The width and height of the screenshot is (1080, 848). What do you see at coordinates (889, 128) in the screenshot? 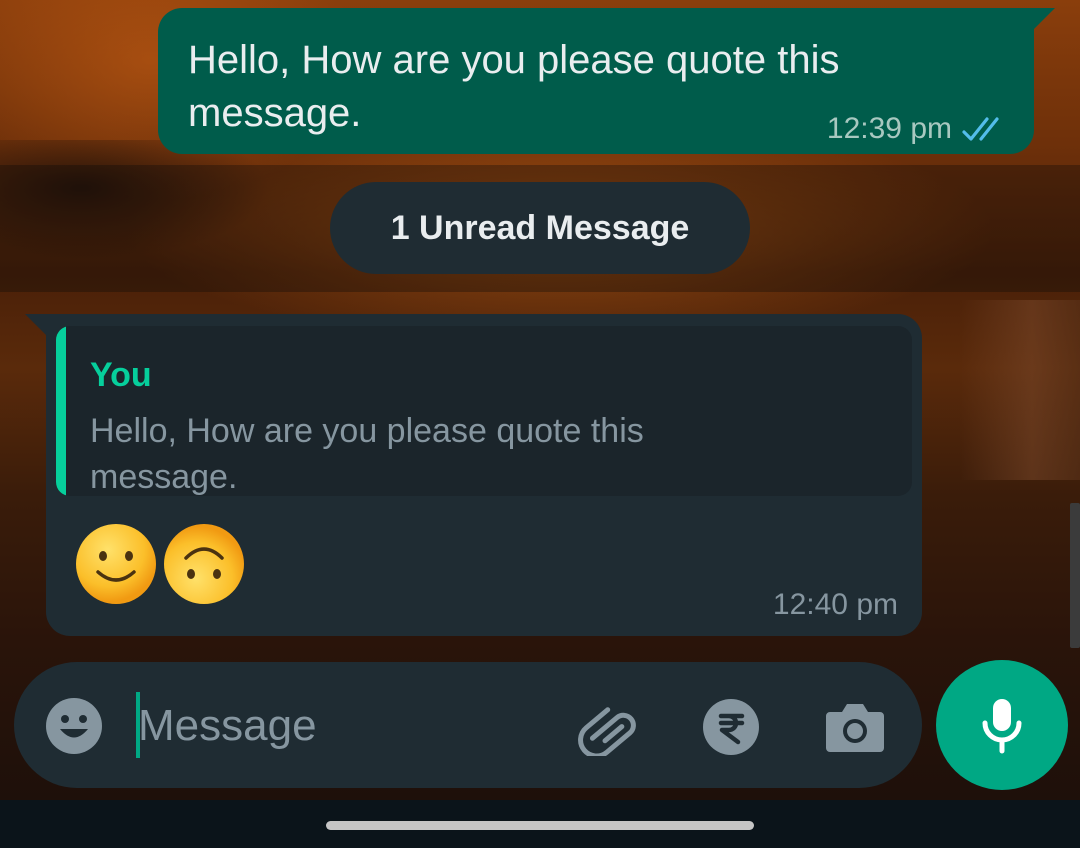
I see `message-timestamp: 12:39 pm` at bounding box center [889, 128].